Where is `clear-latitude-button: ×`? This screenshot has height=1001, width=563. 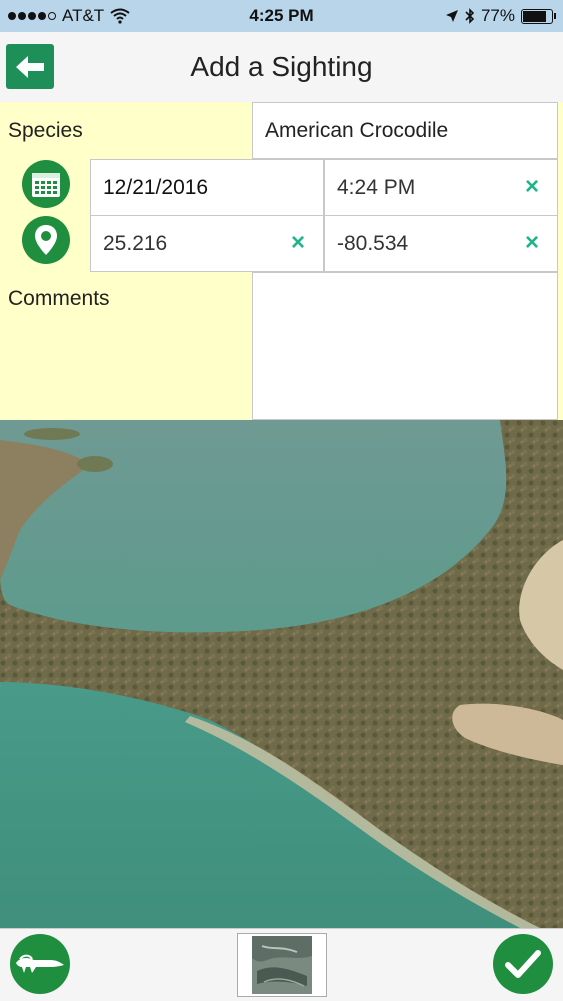
clear-latitude-button: × is located at coordinates (298, 243).